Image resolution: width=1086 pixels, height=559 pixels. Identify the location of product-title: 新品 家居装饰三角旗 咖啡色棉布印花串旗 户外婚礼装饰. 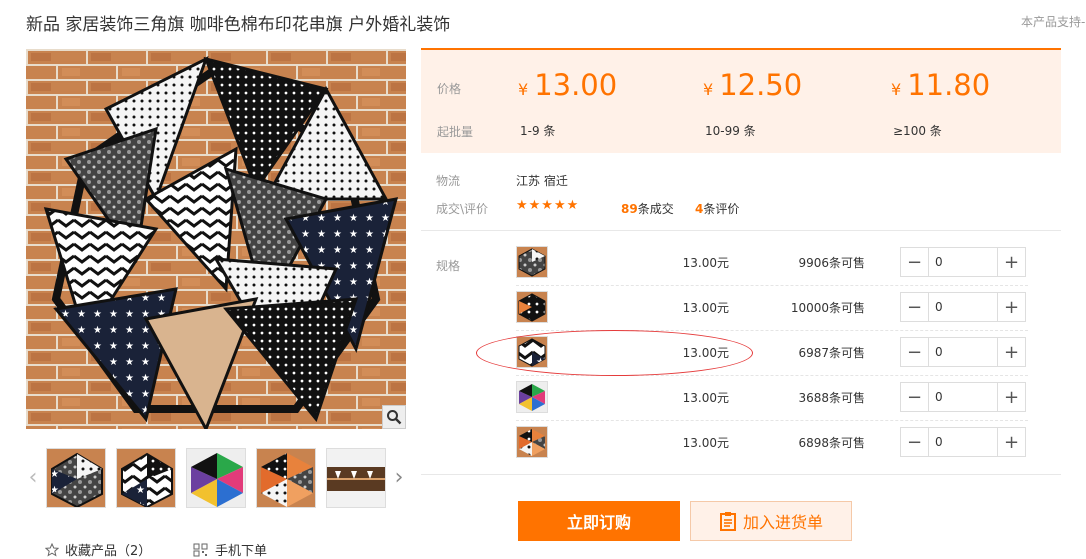
(238, 25).